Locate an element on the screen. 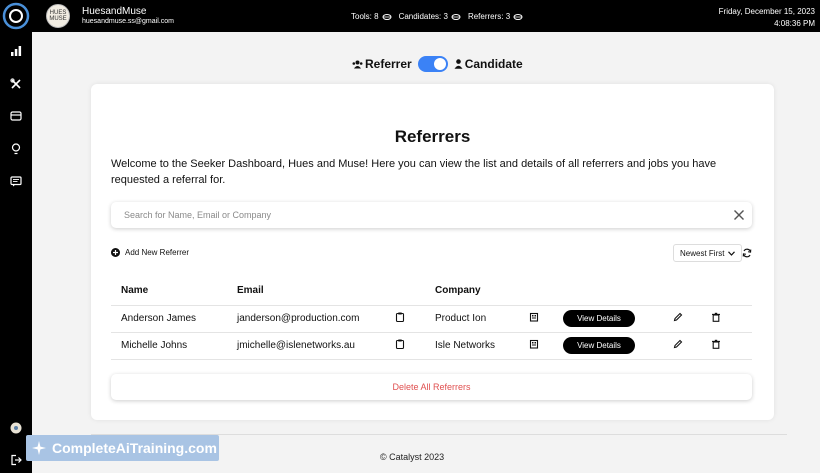  plus-circle-icon is located at coordinates (115, 252).